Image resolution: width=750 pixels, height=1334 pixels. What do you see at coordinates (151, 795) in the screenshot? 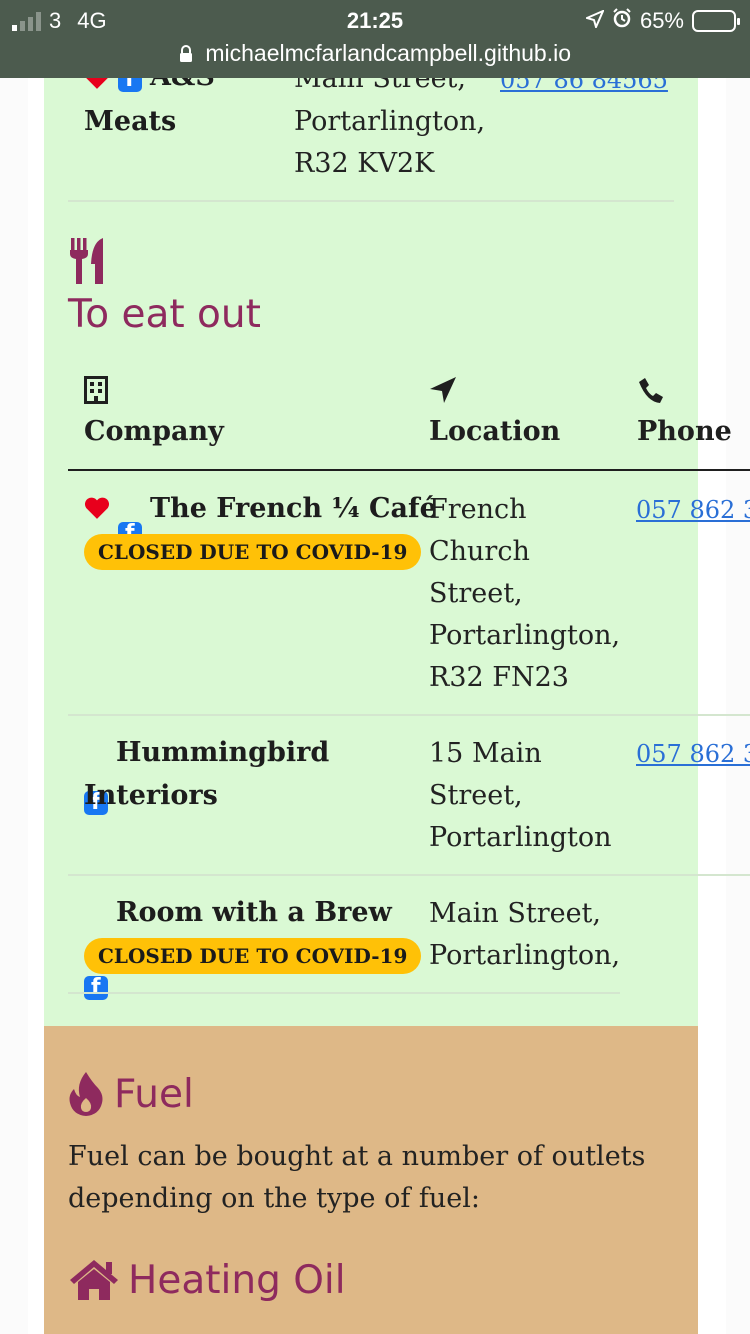
I see `company-name-line2: Interiors` at bounding box center [151, 795].